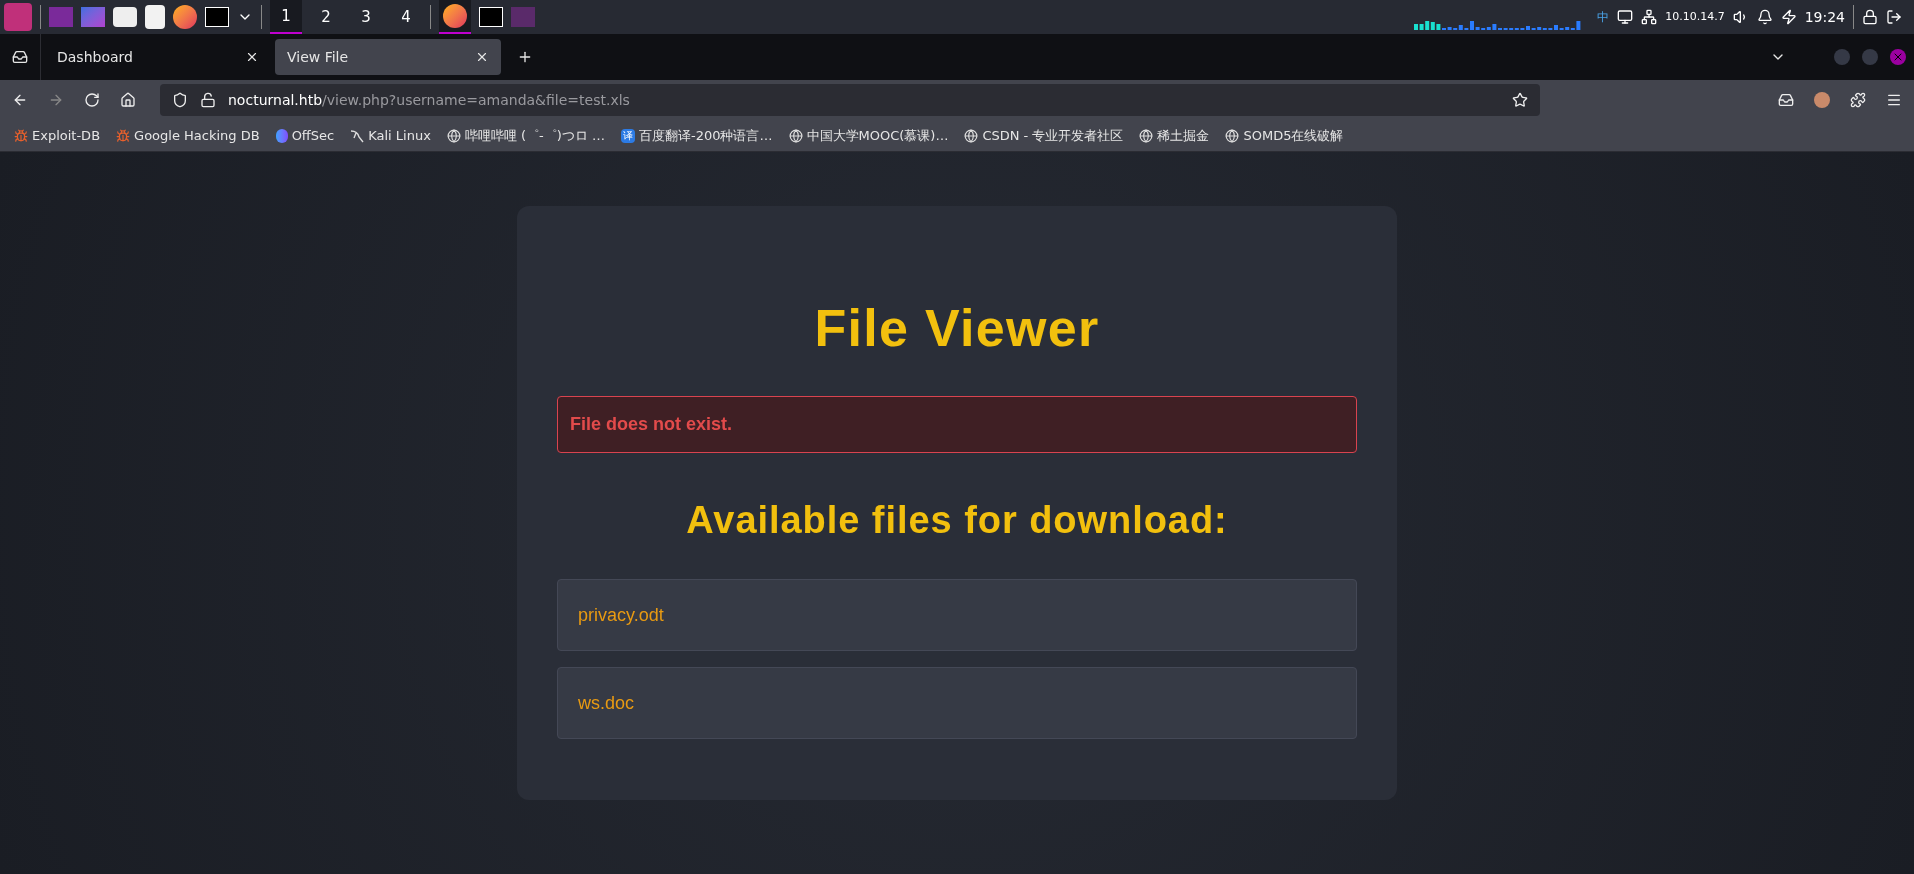 This screenshot has width=1914, height=874. What do you see at coordinates (1520, 100) in the screenshot?
I see `bookmark-star-icon` at bounding box center [1520, 100].